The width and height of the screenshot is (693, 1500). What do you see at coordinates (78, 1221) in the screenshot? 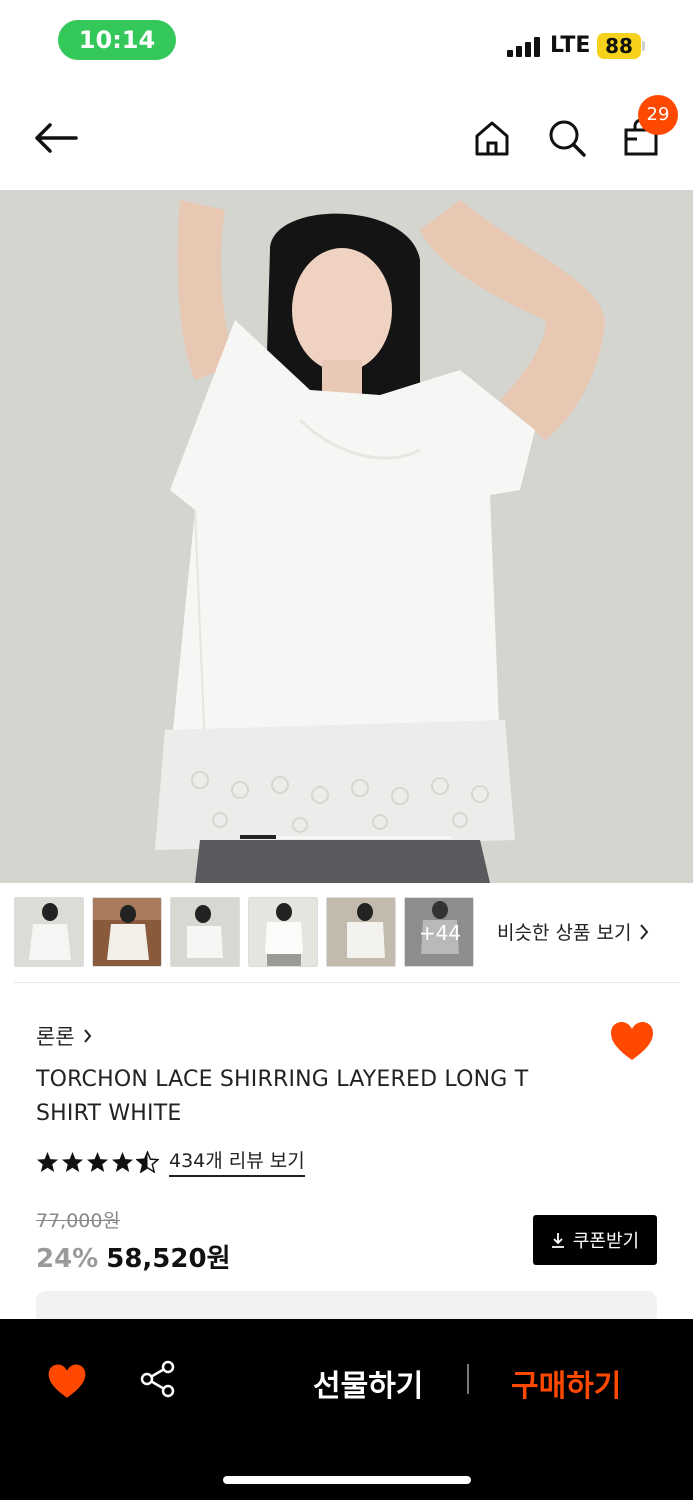
I see `original-price: 77,000원` at bounding box center [78, 1221].